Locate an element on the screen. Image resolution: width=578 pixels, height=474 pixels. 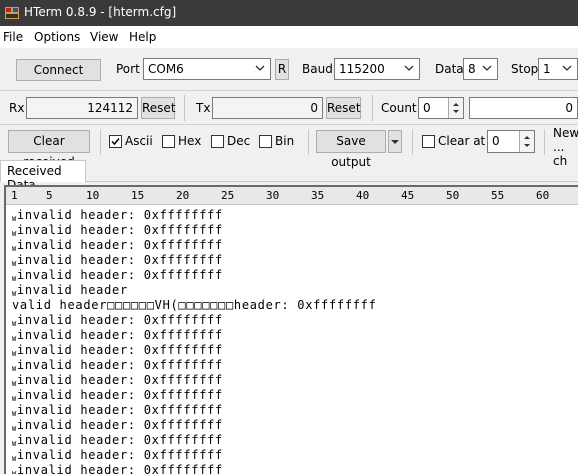
ruler-tick: 20 is located at coordinates (183, 195).